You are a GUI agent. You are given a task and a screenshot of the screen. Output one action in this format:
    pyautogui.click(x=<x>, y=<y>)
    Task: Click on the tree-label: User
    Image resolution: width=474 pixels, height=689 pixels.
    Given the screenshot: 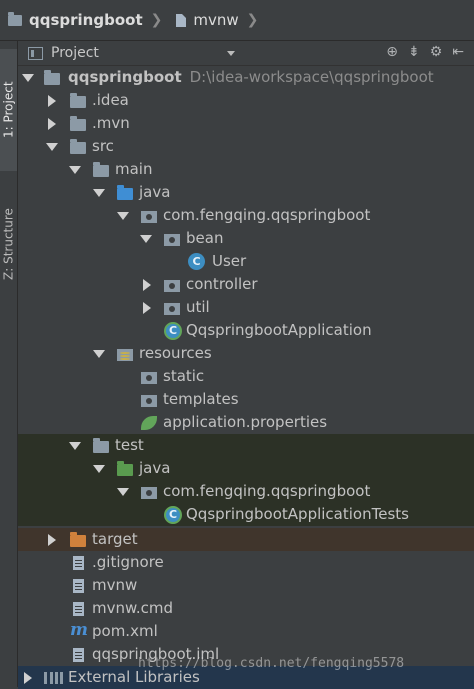 What is the action you would take?
    pyautogui.click(x=229, y=261)
    